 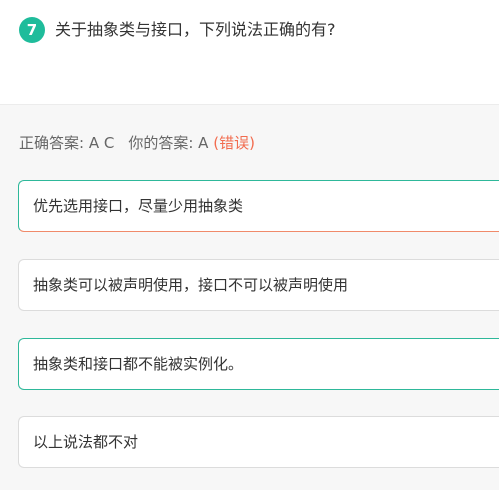 I want to click on correct-answer-label: 正确答案:, so click(x=54, y=143).